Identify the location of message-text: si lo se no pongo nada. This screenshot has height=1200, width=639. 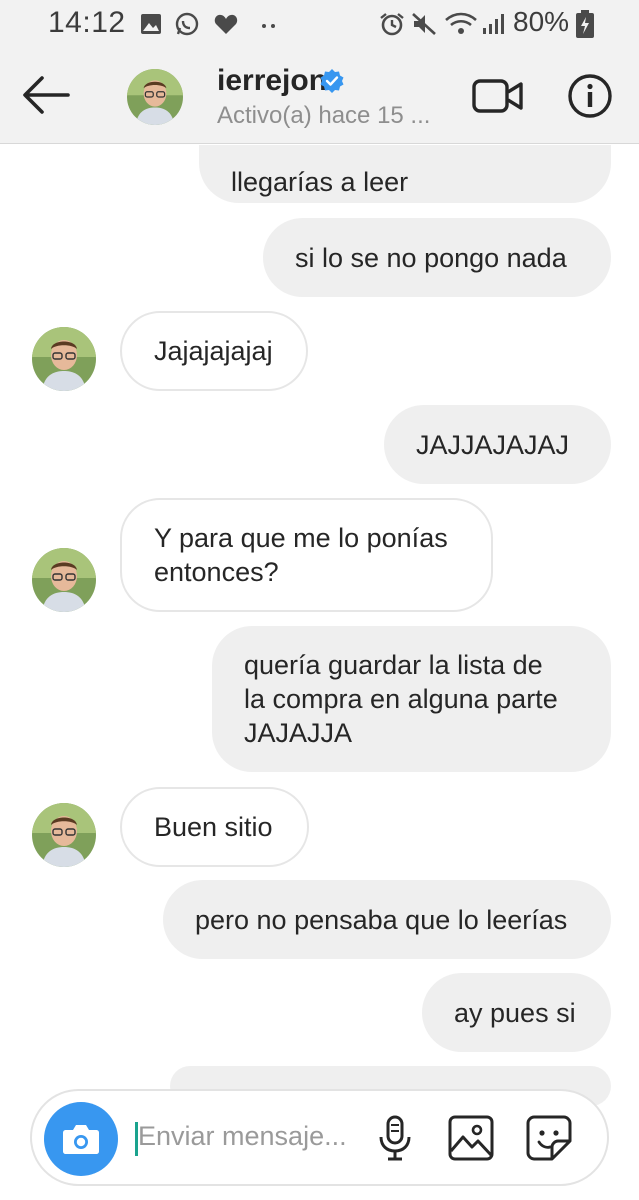
(431, 257).